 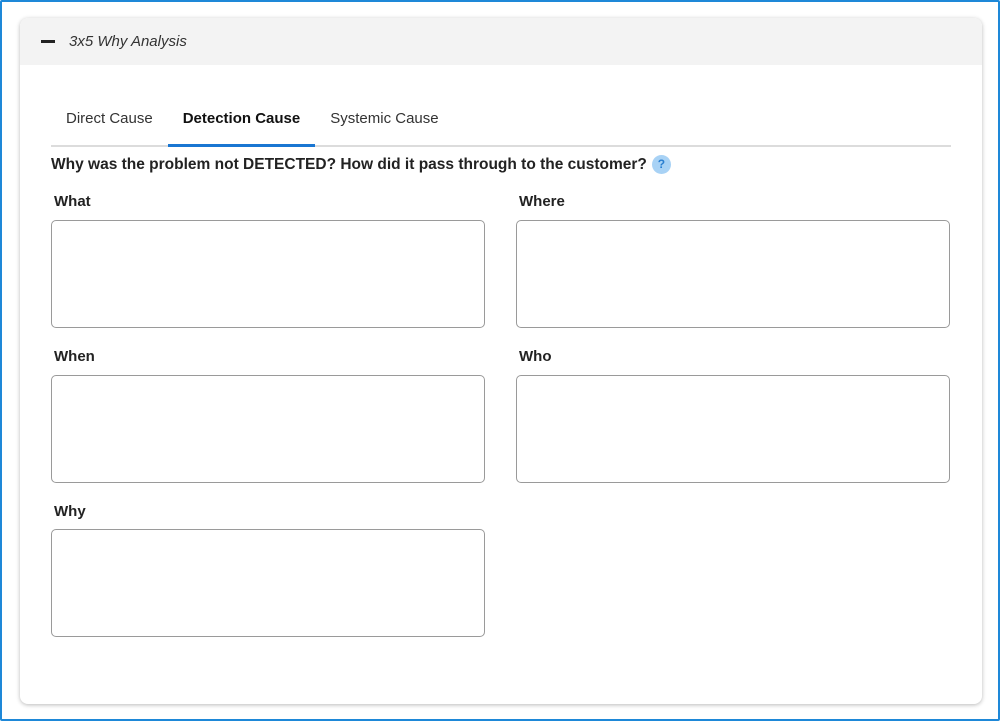 What do you see at coordinates (72, 201) in the screenshot?
I see `what-label: What` at bounding box center [72, 201].